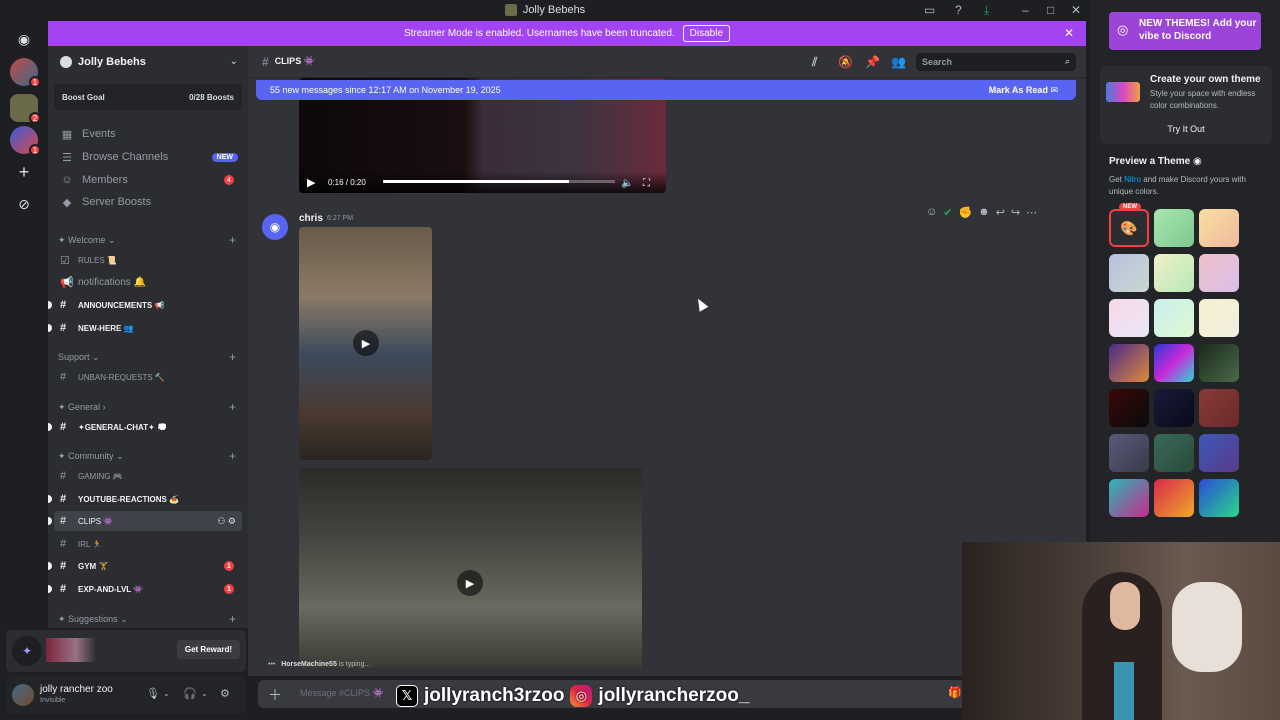 The image size is (1280, 720). I want to click on theme-mint, so click(1174, 228).